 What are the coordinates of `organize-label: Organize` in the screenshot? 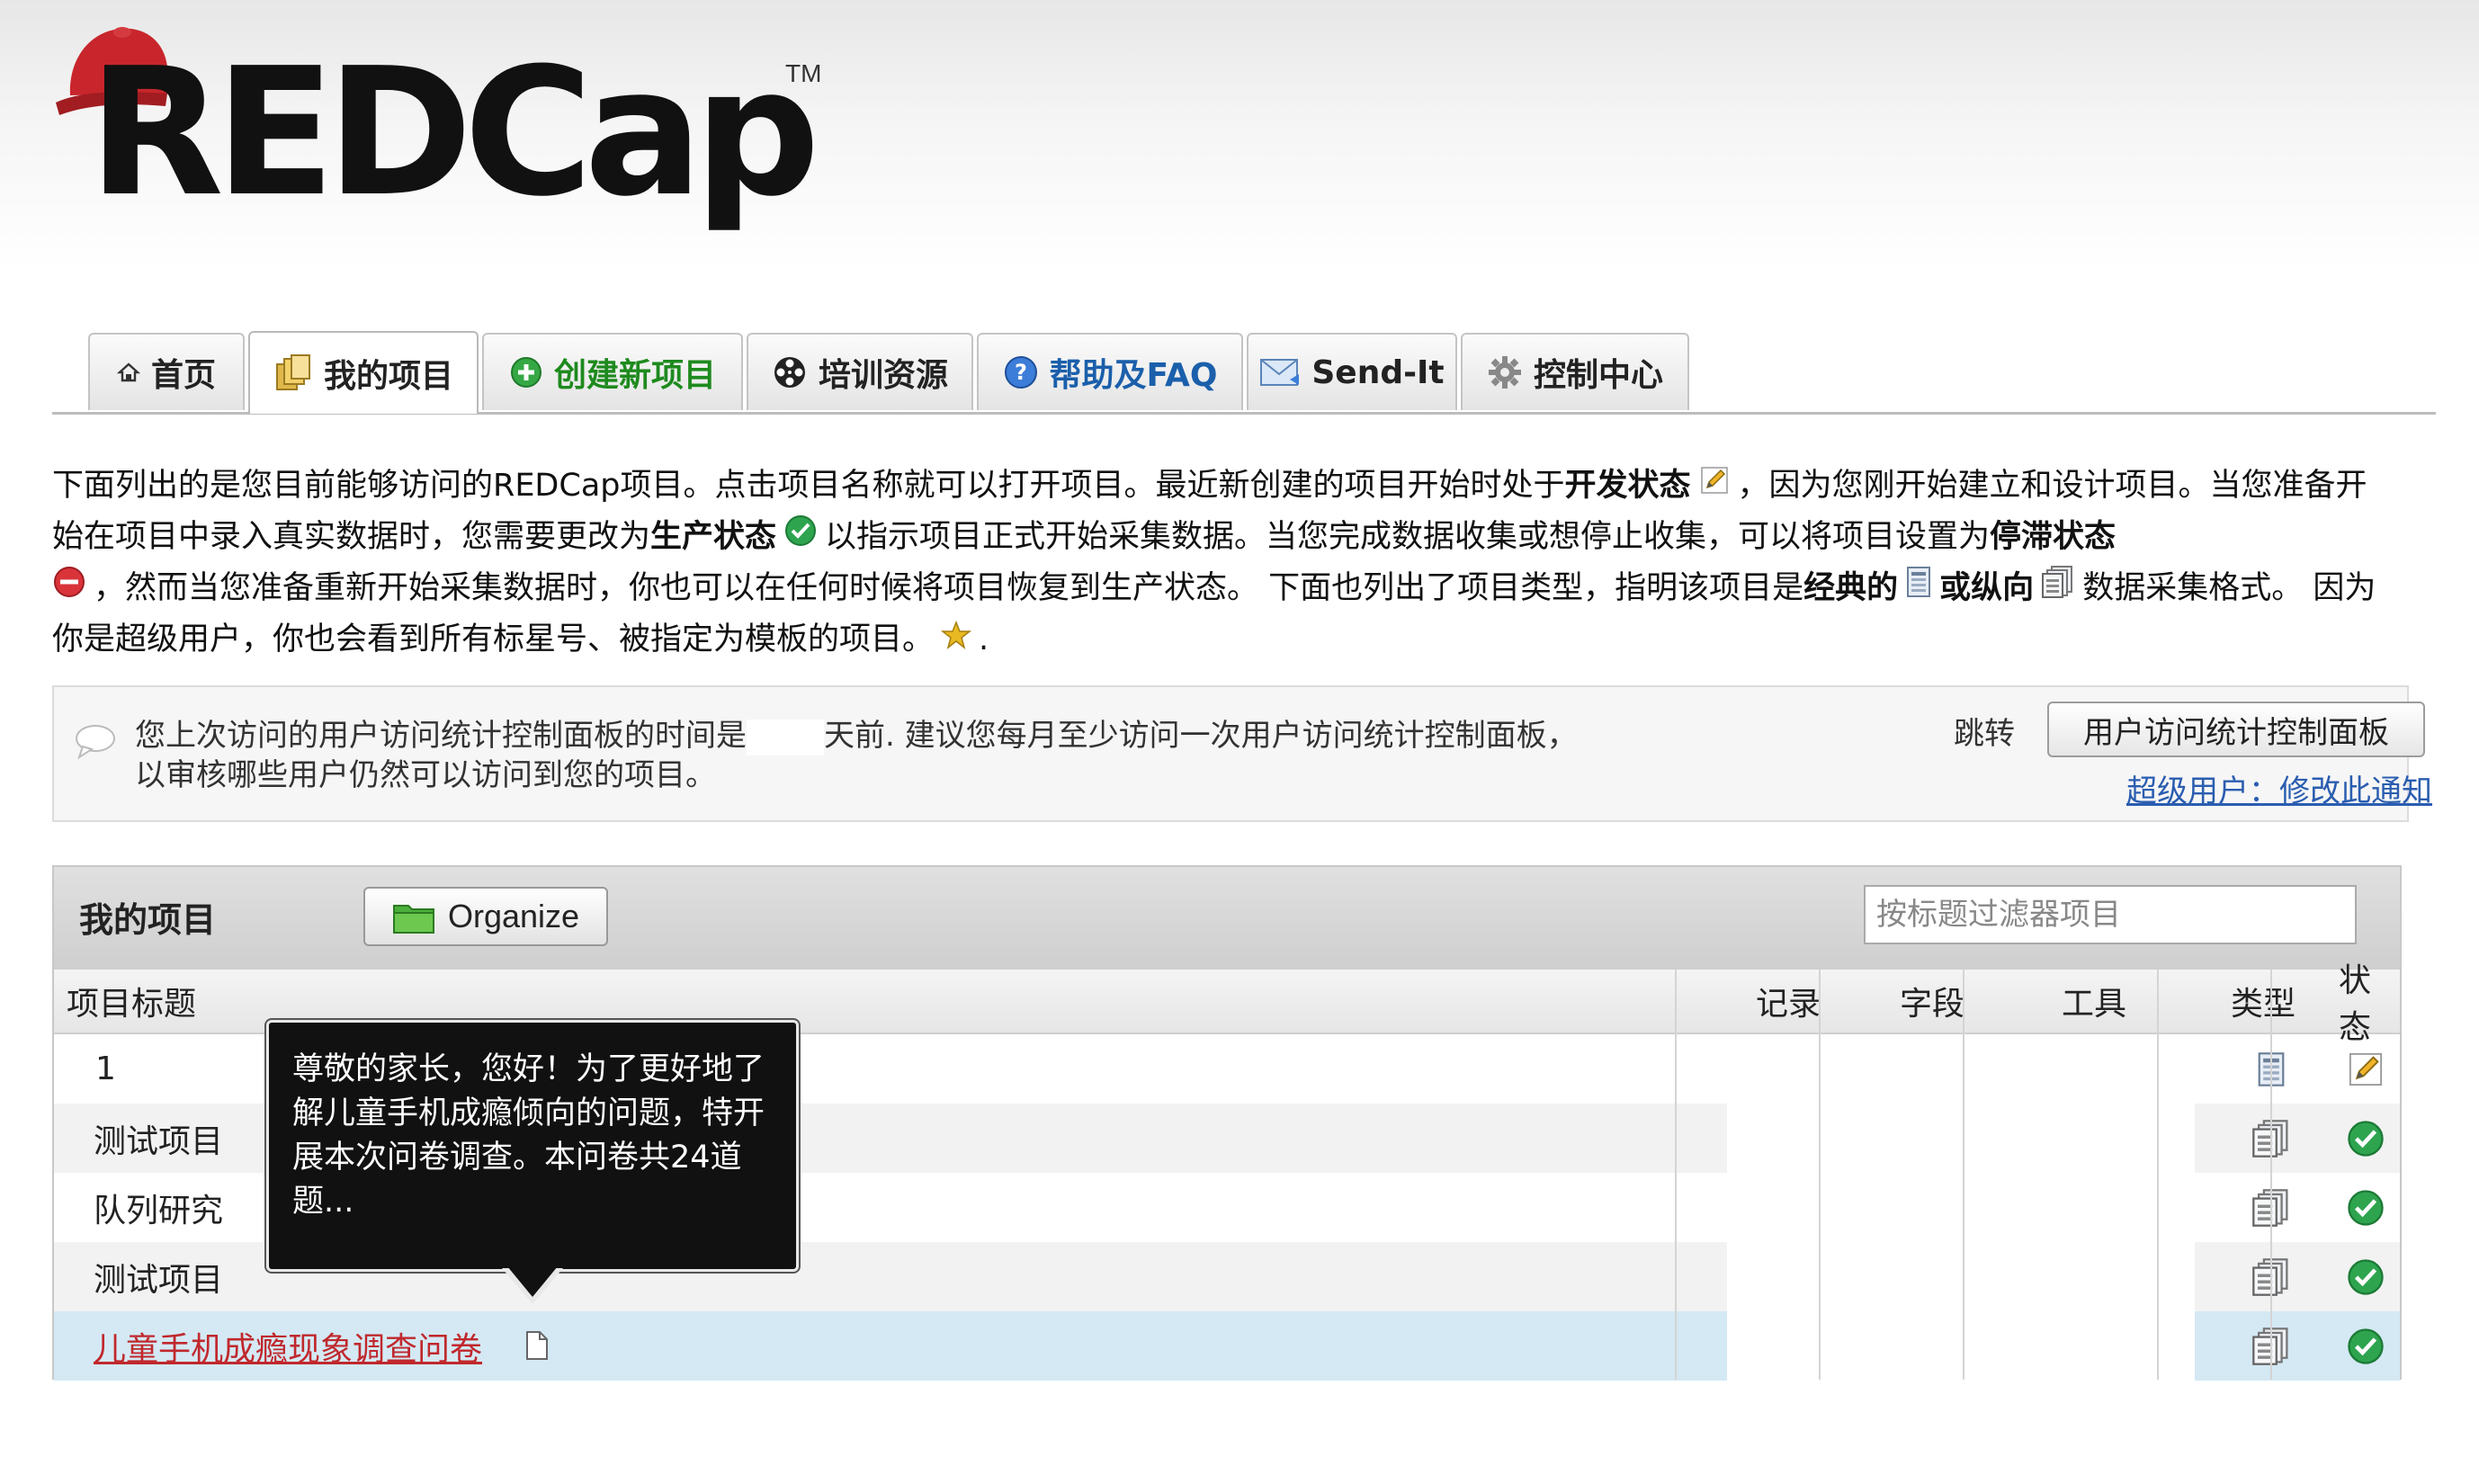 It's located at (513, 916).